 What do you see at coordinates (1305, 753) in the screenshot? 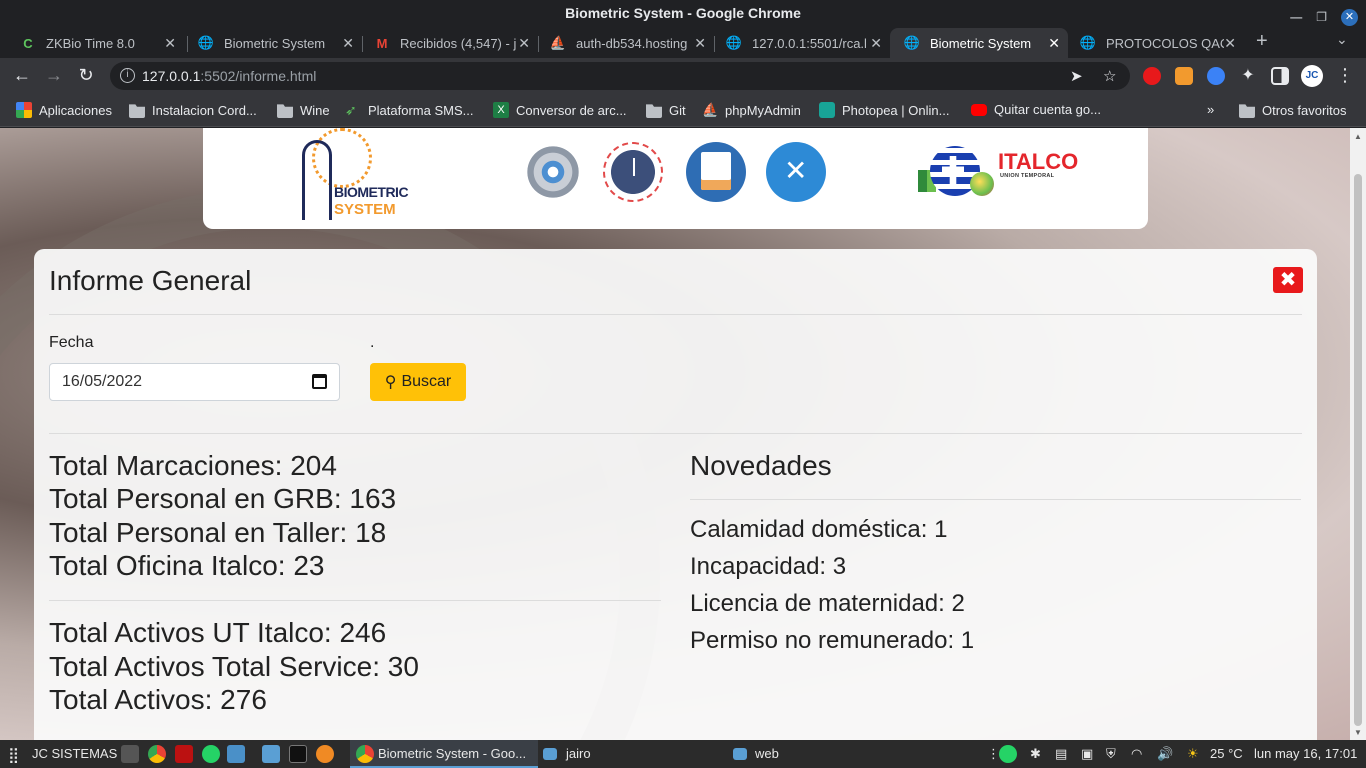
I see `clock: lun may 16, 17:01` at bounding box center [1305, 753].